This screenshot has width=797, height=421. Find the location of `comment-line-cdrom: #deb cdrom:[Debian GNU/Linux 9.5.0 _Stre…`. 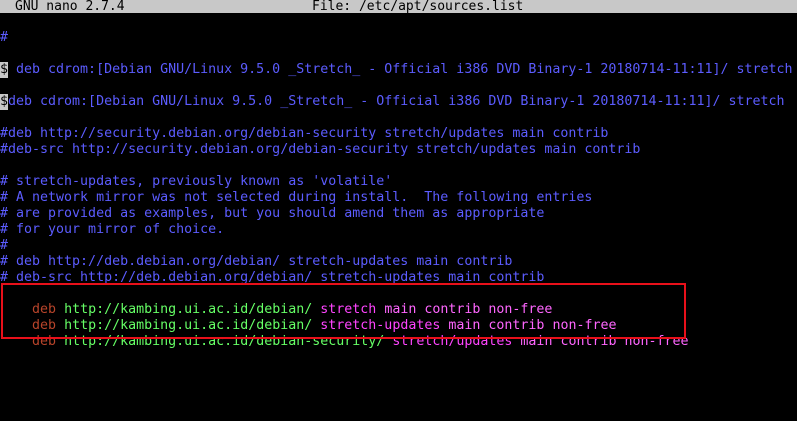

comment-line-cdrom: #deb cdrom:[Debian GNU/Linux 9.5.0 _Stre… is located at coordinates (392, 101).